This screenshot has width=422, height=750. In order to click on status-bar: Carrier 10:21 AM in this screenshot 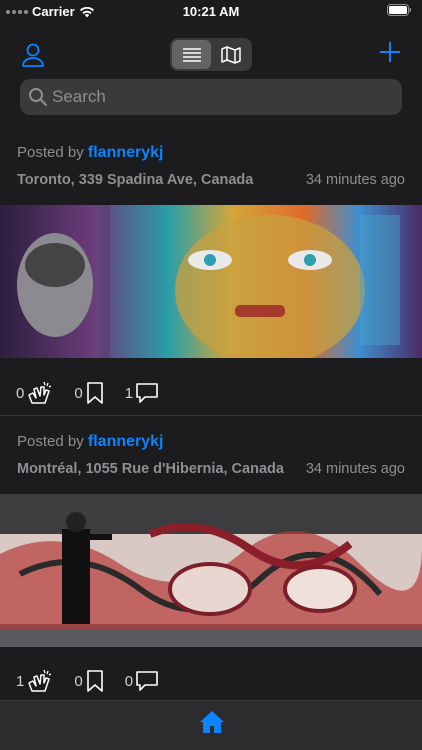, I will do `click(211, 11)`.